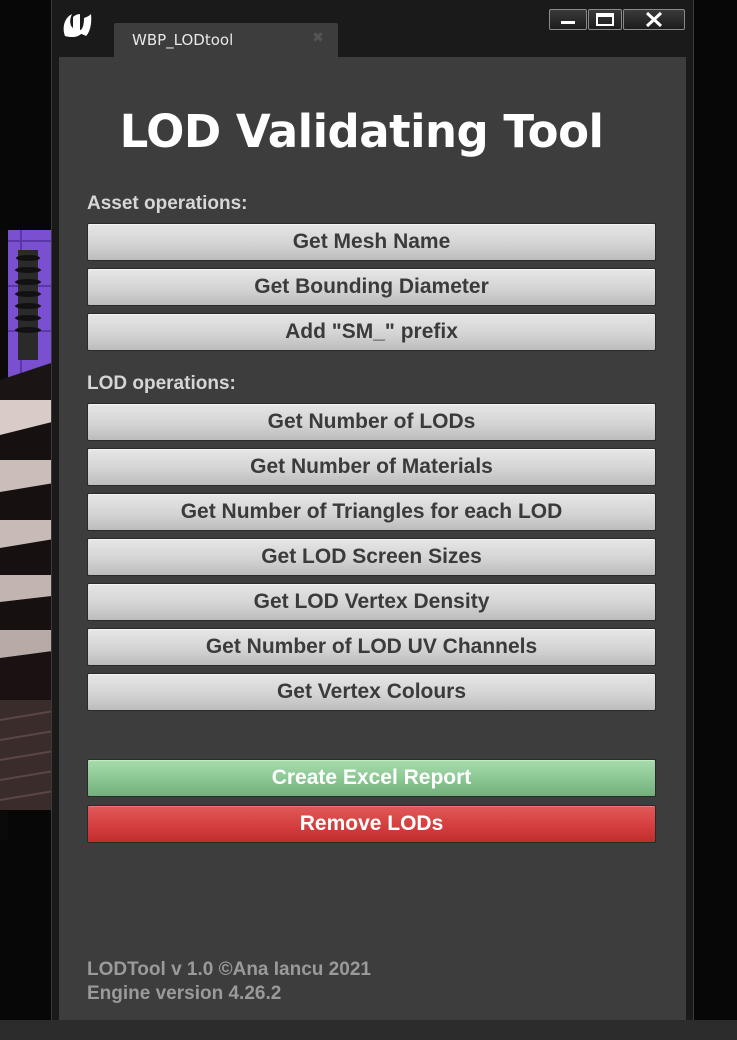 This screenshot has width=737, height=1040. I want to click on close-button, so click(654, 19).